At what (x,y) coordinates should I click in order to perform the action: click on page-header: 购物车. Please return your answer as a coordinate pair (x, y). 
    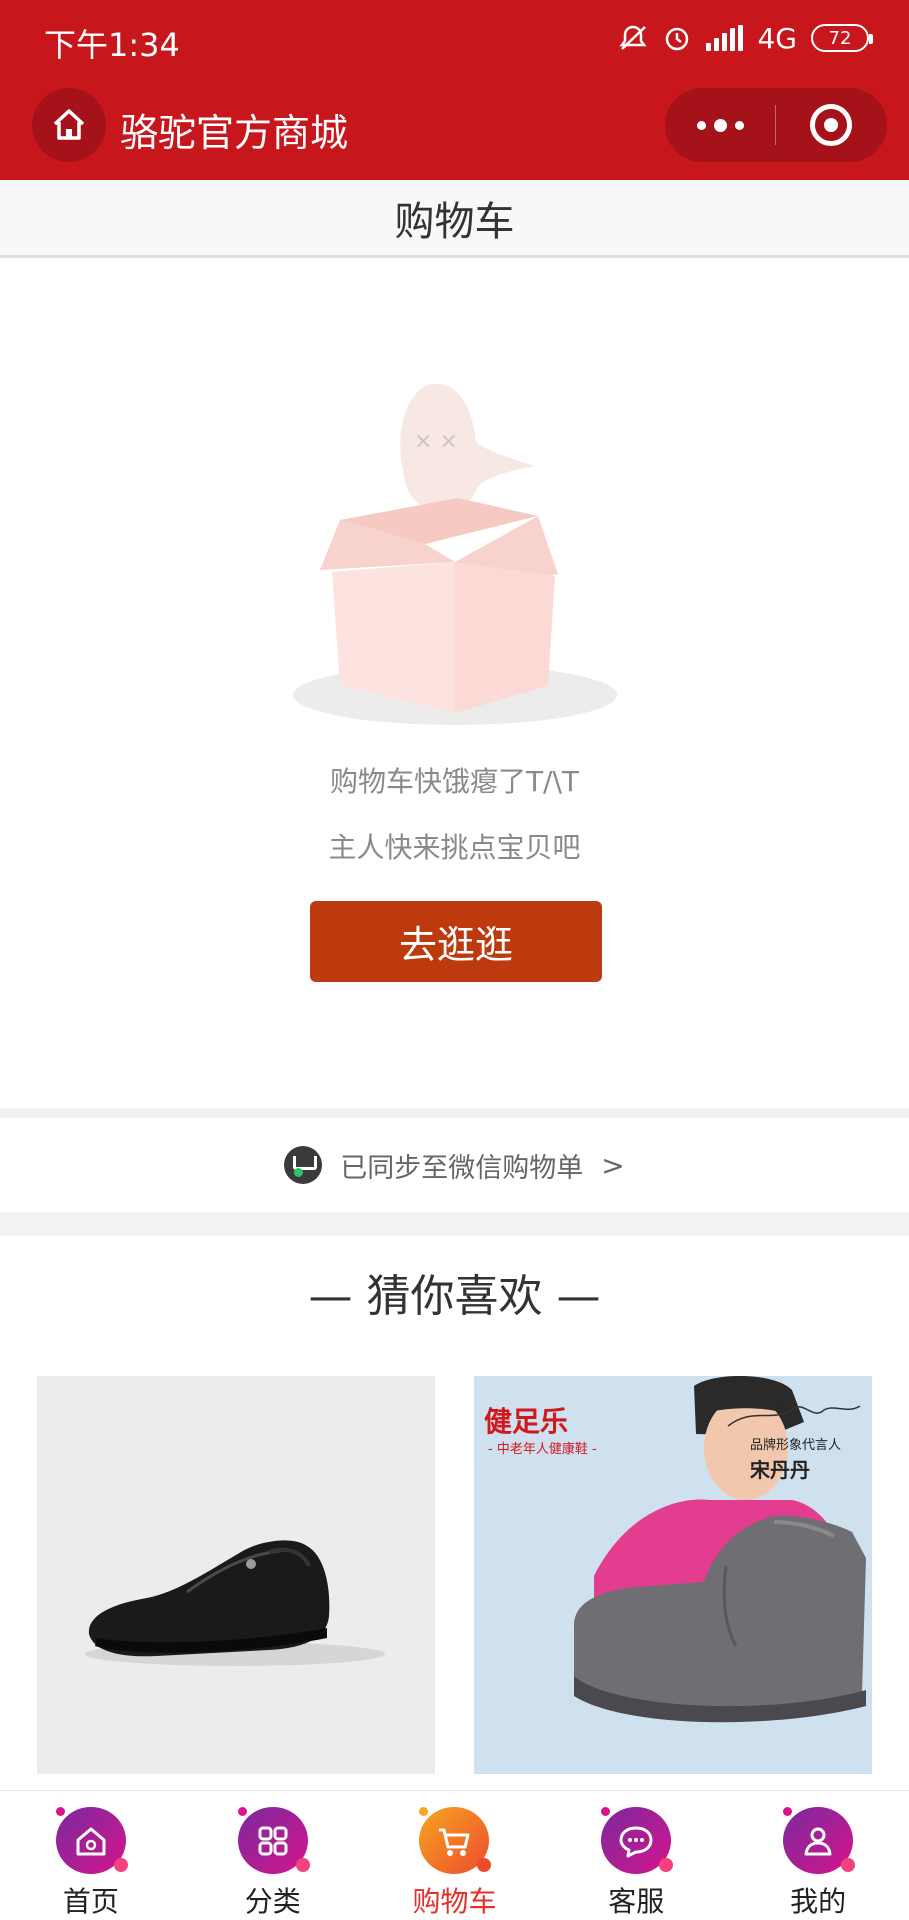
    Looking at the image, I should click on (454, 219).